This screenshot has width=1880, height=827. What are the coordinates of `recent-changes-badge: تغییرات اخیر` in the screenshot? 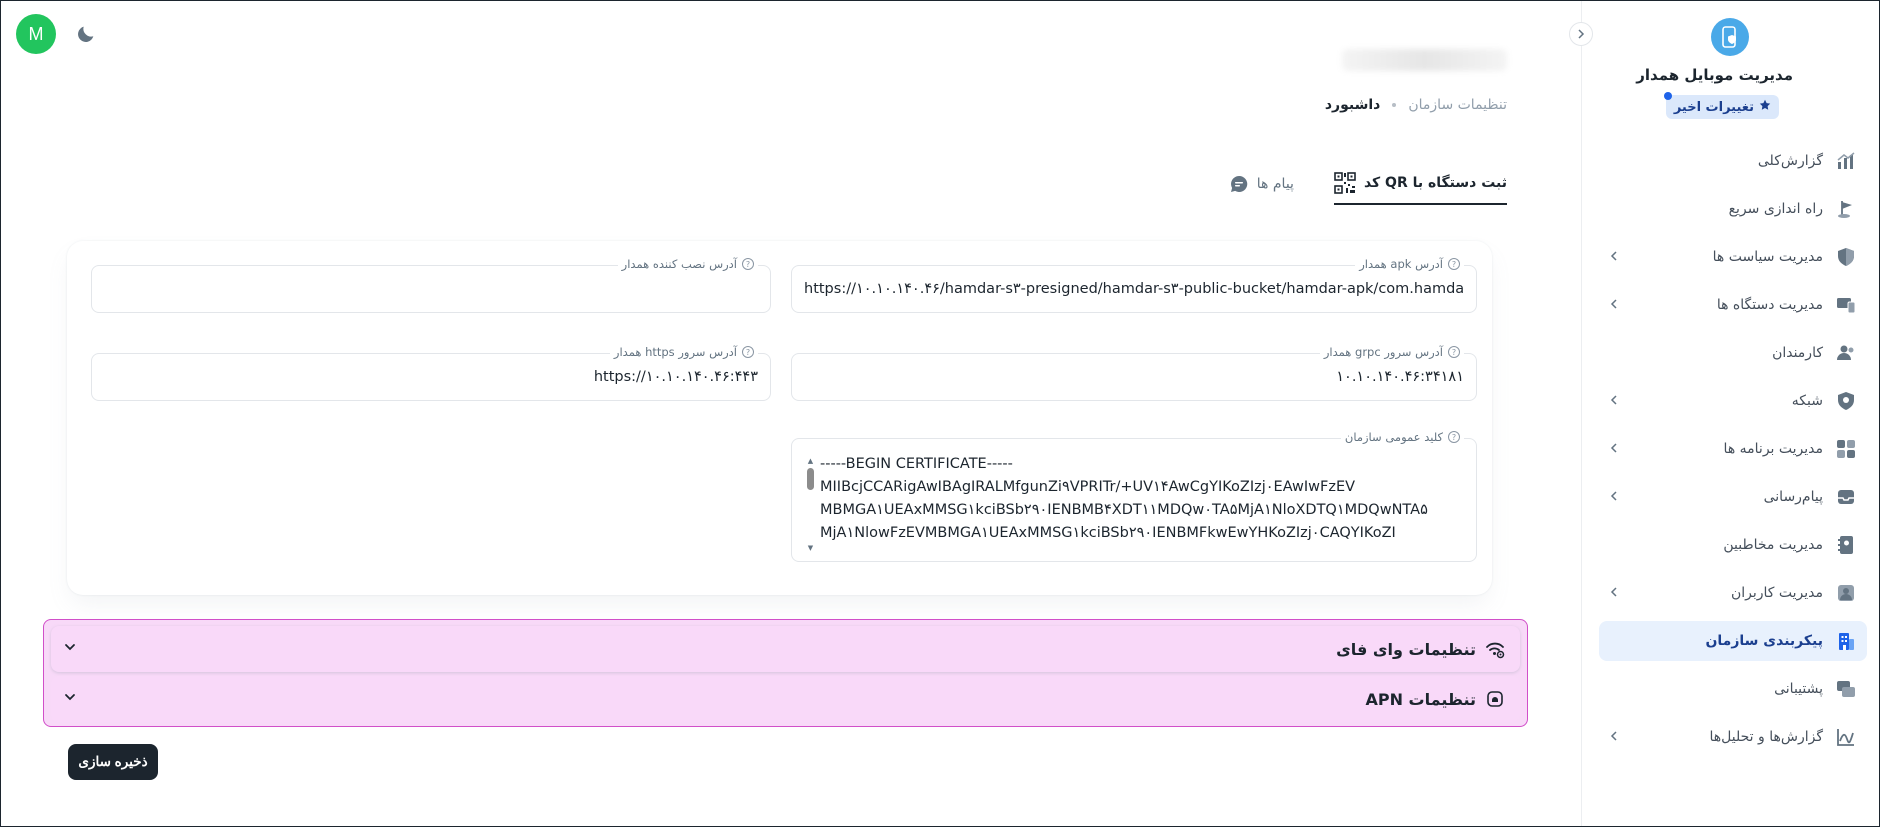 It's located at (1721, 105).